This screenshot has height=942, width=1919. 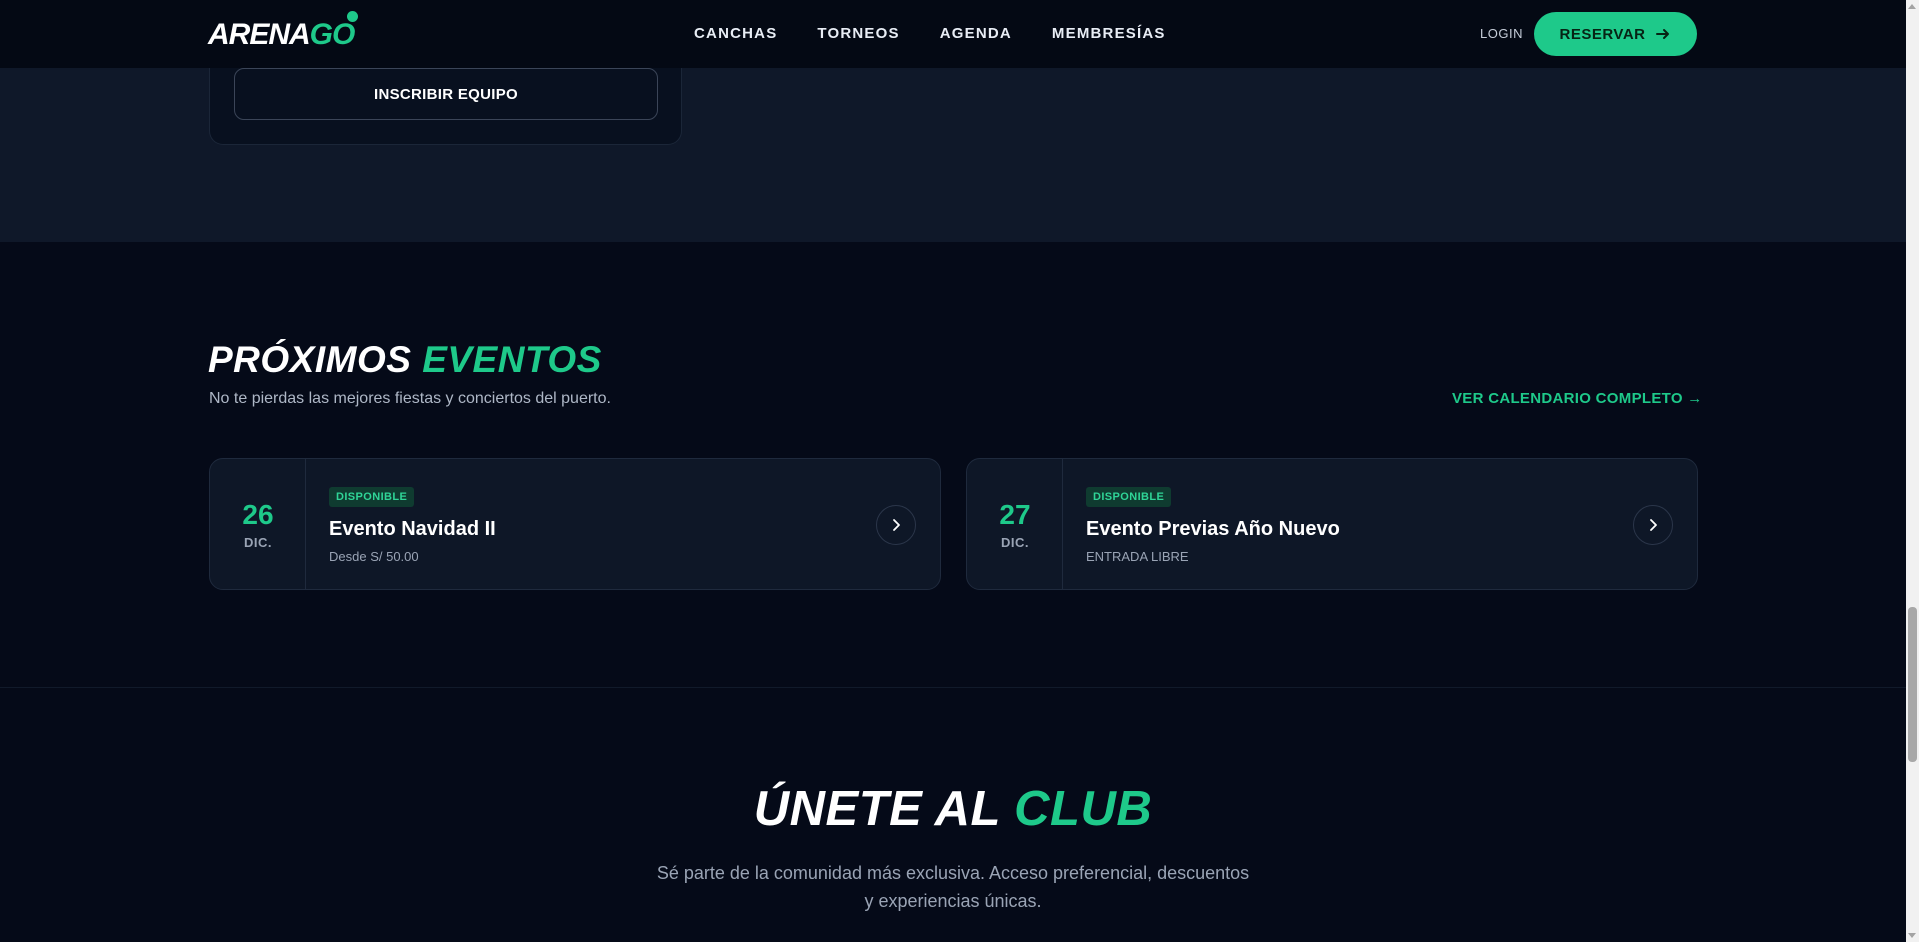 I want to click on event-price: ENTRADA LIBRE, so click(x=1137, y=556).